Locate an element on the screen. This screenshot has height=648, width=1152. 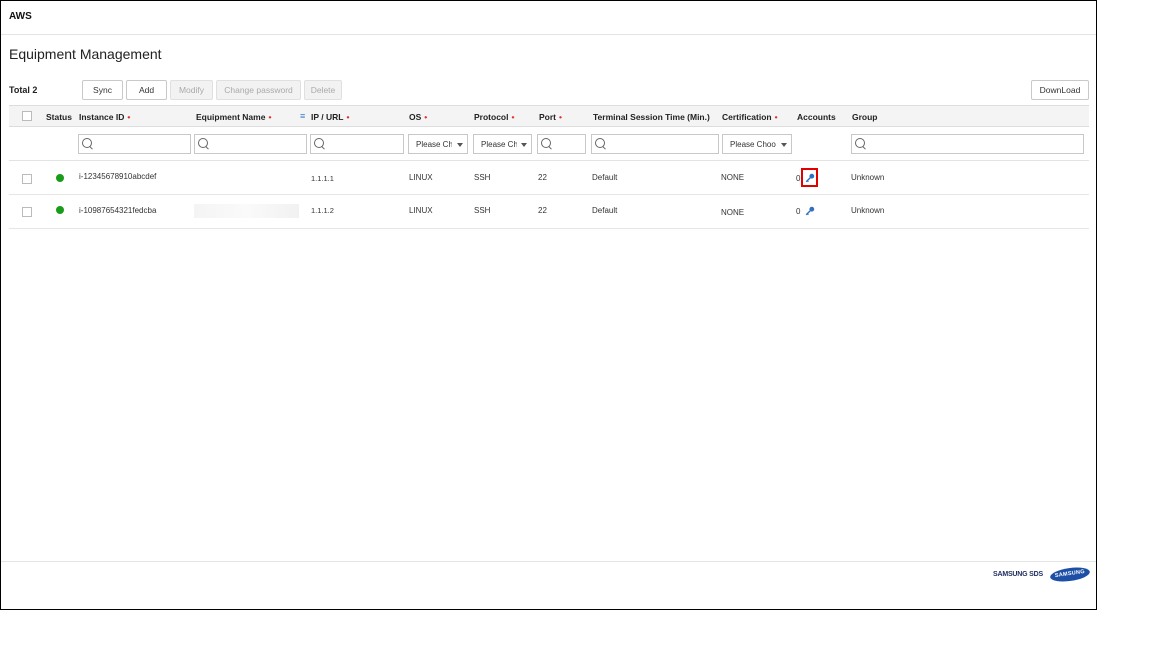
col-certification: Certification • is located at coordinates (750, 117).